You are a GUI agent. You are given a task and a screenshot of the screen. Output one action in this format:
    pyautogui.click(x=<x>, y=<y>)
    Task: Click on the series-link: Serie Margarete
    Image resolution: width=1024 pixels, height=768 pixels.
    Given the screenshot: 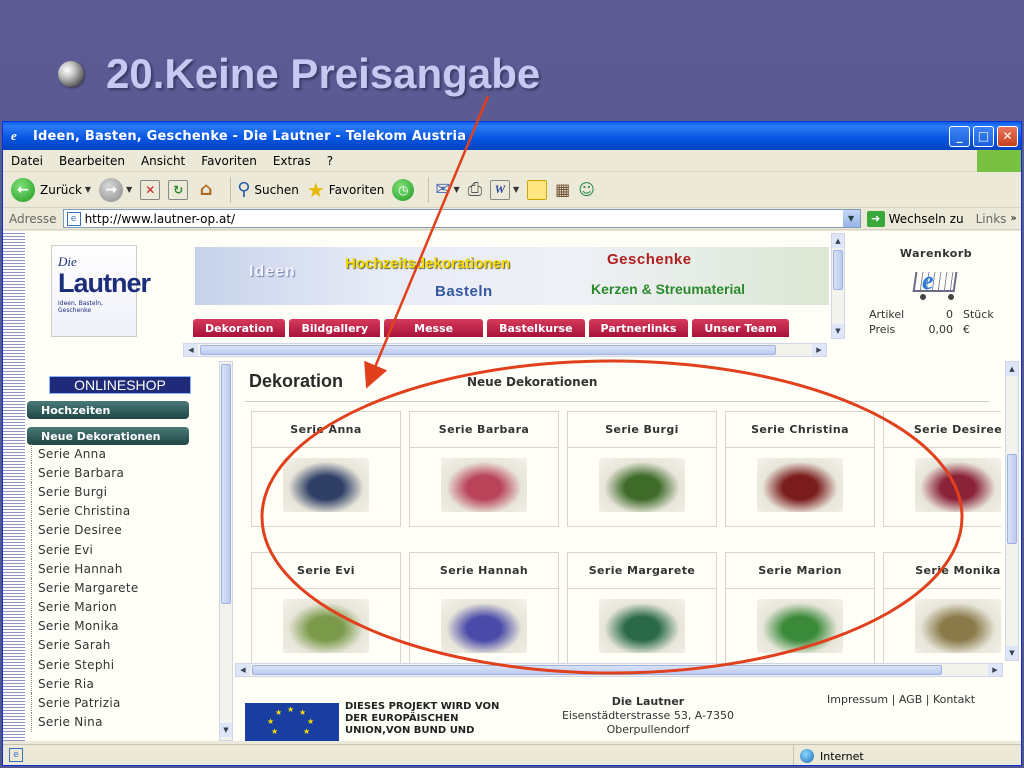 What is the action you would take?
    pyautogui.click(x=126, y=588)
    